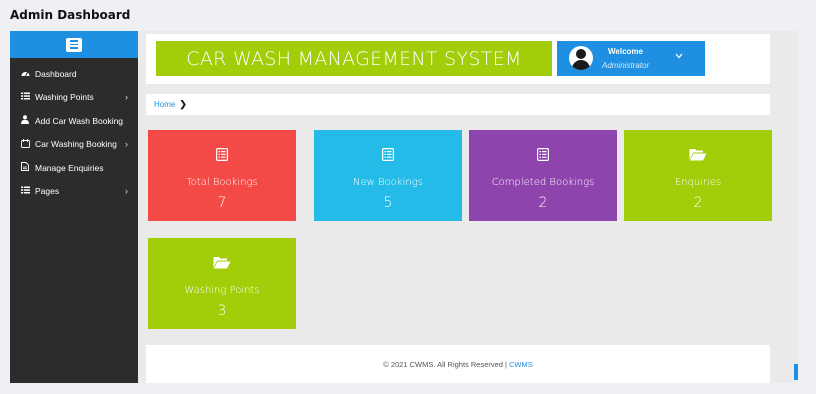 This screenshot has height=394, width=816. Describe the element at coordinates (354, 58) in the screenshot. I see `brand-title: CAR WASH MANAGEMENT SYSTEM` at that location.